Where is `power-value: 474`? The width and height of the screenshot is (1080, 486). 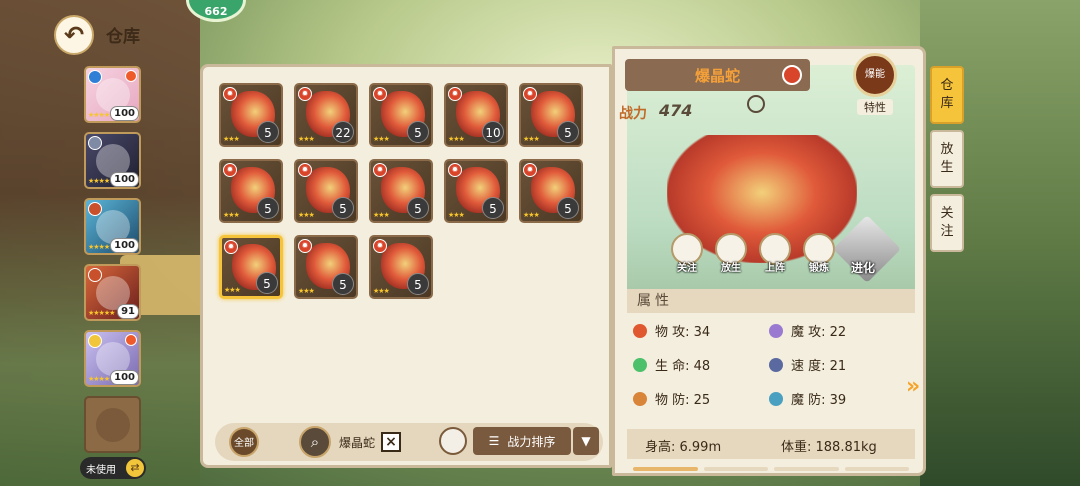 power-value: 474 is located at coordinates (676, 110).